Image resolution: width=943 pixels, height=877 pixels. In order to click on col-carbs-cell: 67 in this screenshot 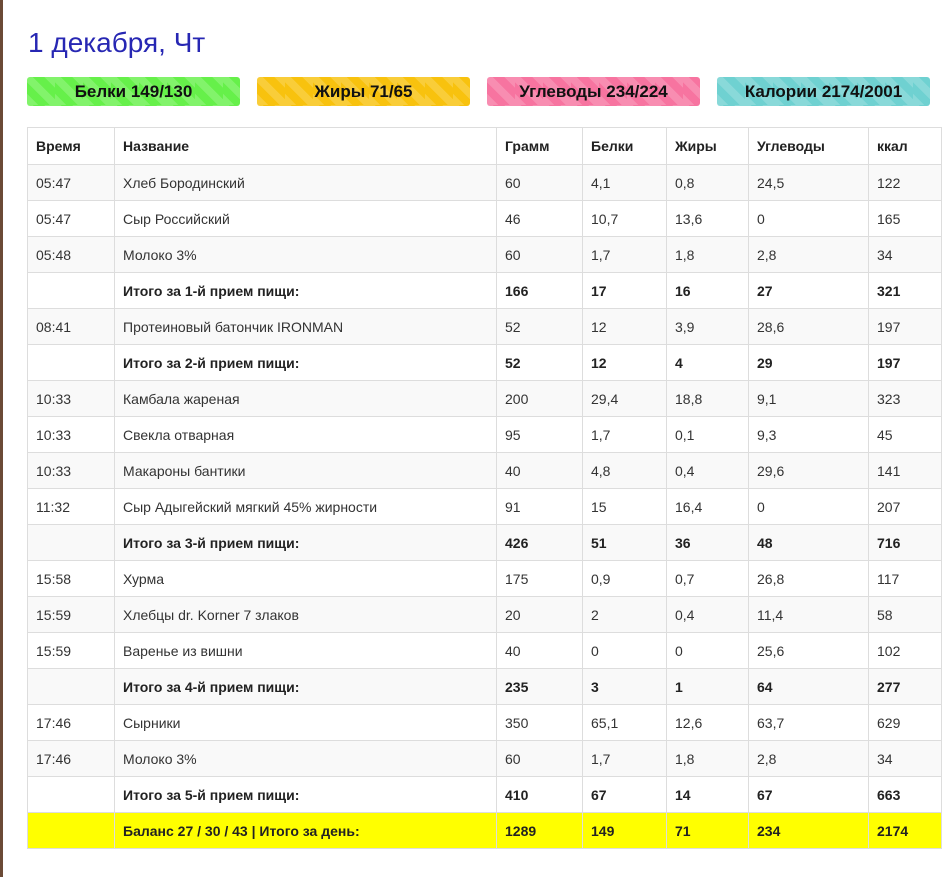, I will do `click(808, 794)`.